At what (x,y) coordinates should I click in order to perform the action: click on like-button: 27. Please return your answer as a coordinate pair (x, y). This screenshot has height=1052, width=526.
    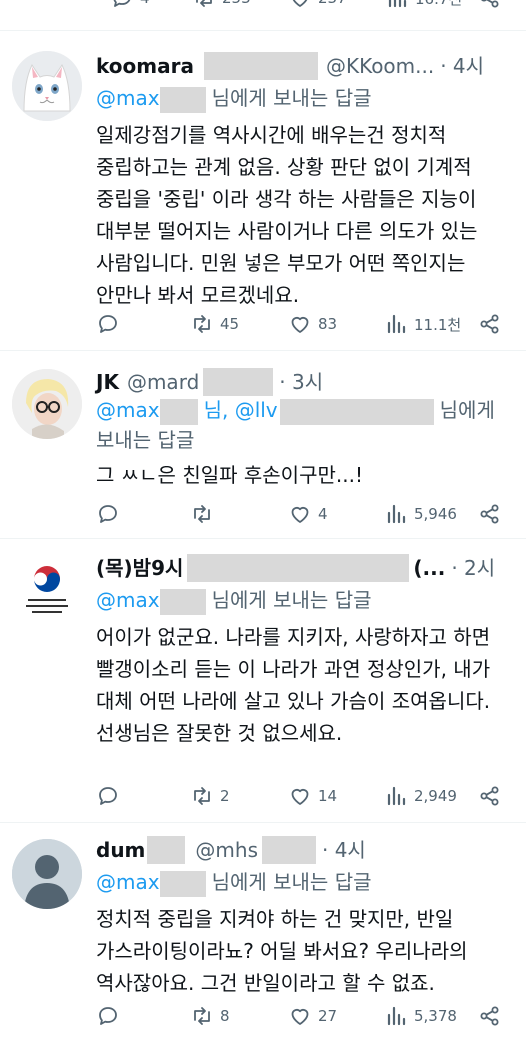
    Looking at the image, I should click on (312, 1016).